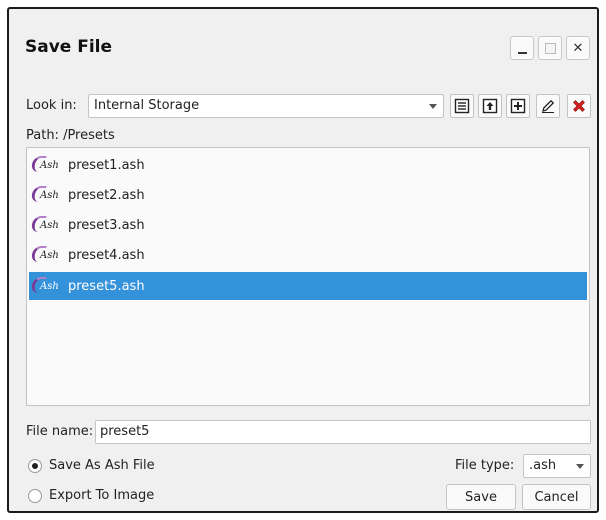 The height and width of the screenshot is (520, 606). Describe the element at coordinates (522, 53) in the screenshot. I see `minimize-icon` at that location.